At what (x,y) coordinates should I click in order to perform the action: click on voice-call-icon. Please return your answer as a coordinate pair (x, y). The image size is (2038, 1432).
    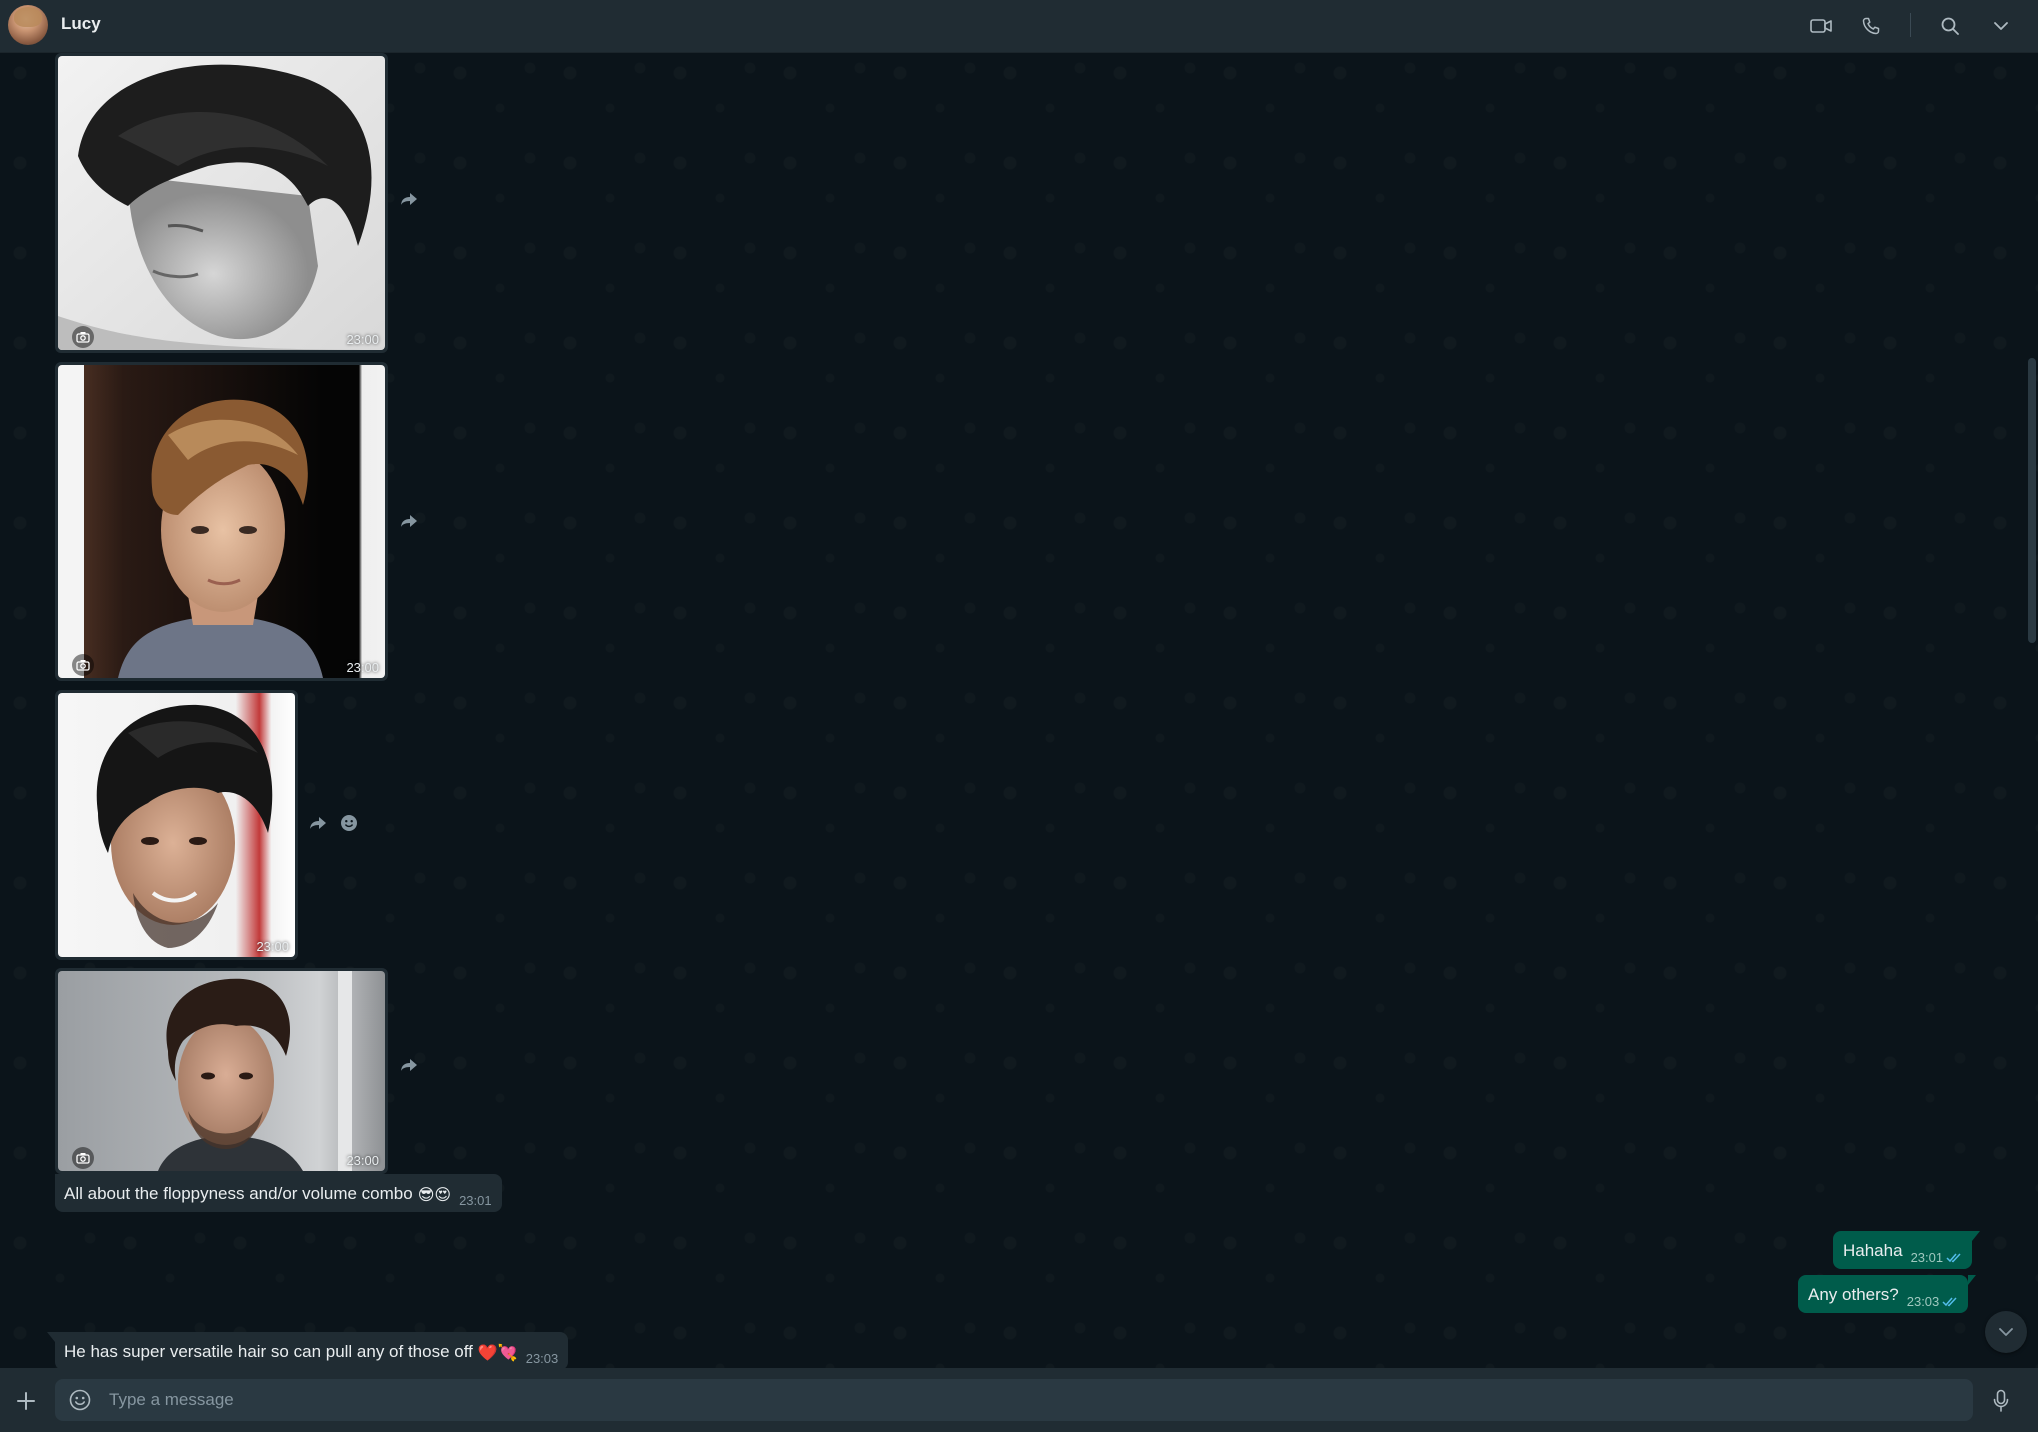
    Looking at the image, I should click on (1871, 26).